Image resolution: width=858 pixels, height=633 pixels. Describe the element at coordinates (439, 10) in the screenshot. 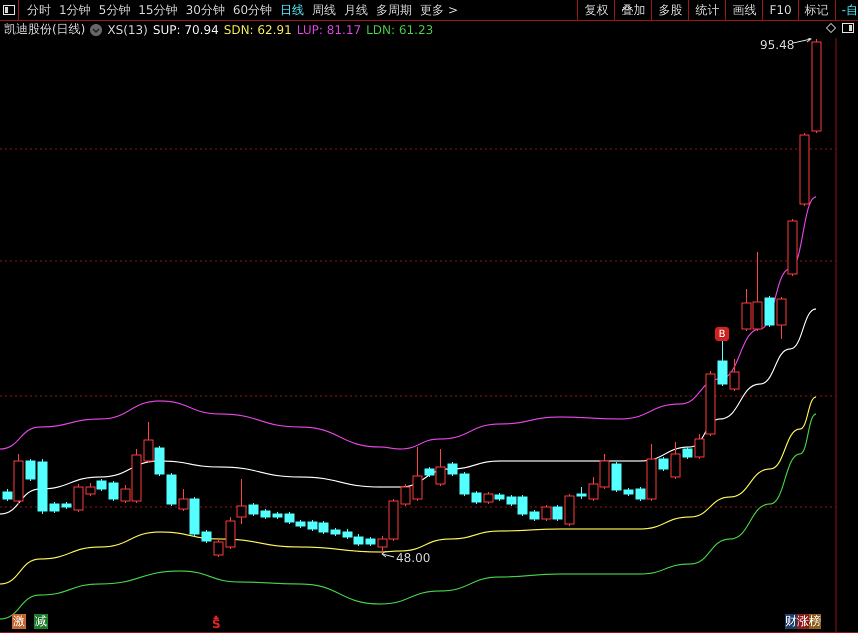

I see `period-tab: 更多 >` at that location.